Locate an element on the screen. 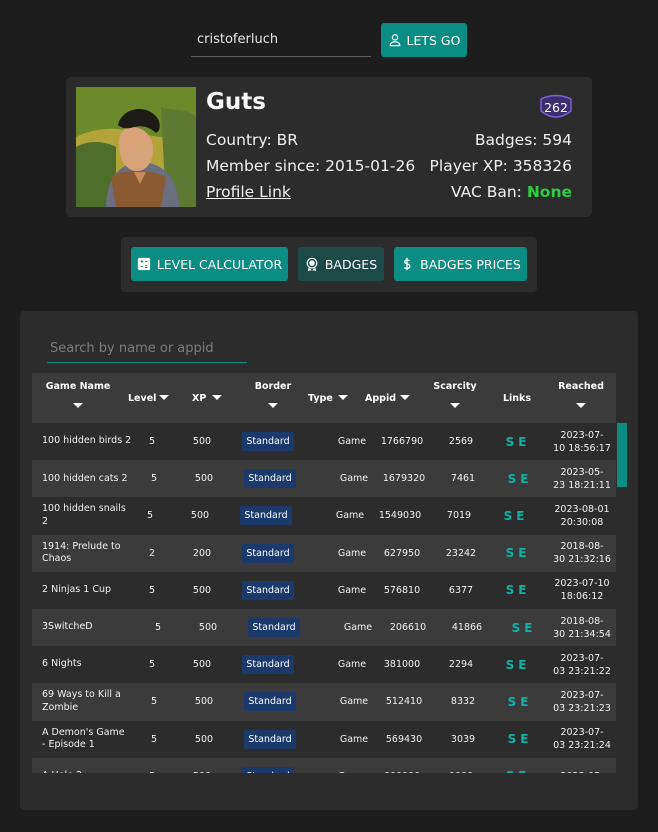 This screenshot has height=832, width=658. header-type: Type is located at coordinates (330, 398).